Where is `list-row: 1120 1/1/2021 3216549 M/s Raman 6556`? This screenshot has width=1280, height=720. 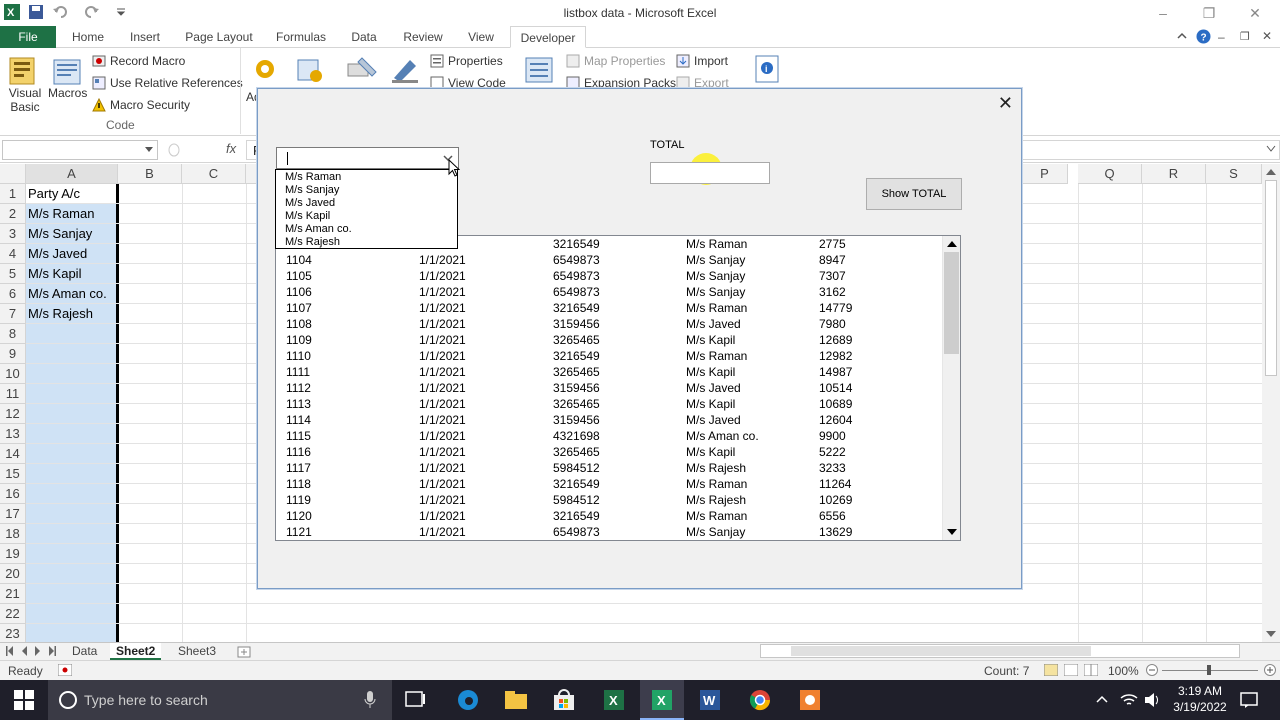
list-row: 1120 1/1/2021 3216549 M/s Raman 6556 is located at coordinates (609, 516).